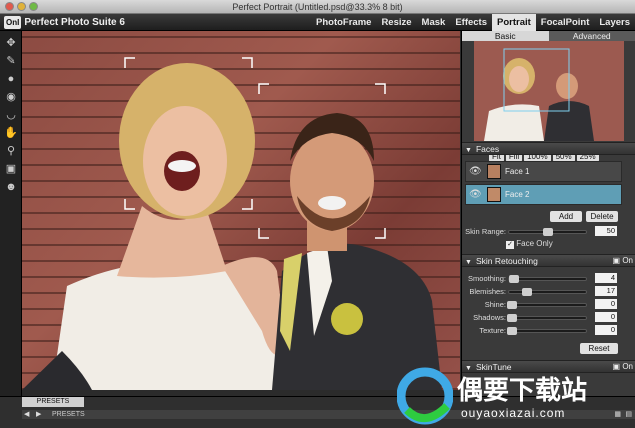 The height and width of the screenshot is (428, 635). What do you see at coordinates (543, 194) in the screenshot?
I see `face-2-item: 👁 Face 2` at bounding box center [543, 194].